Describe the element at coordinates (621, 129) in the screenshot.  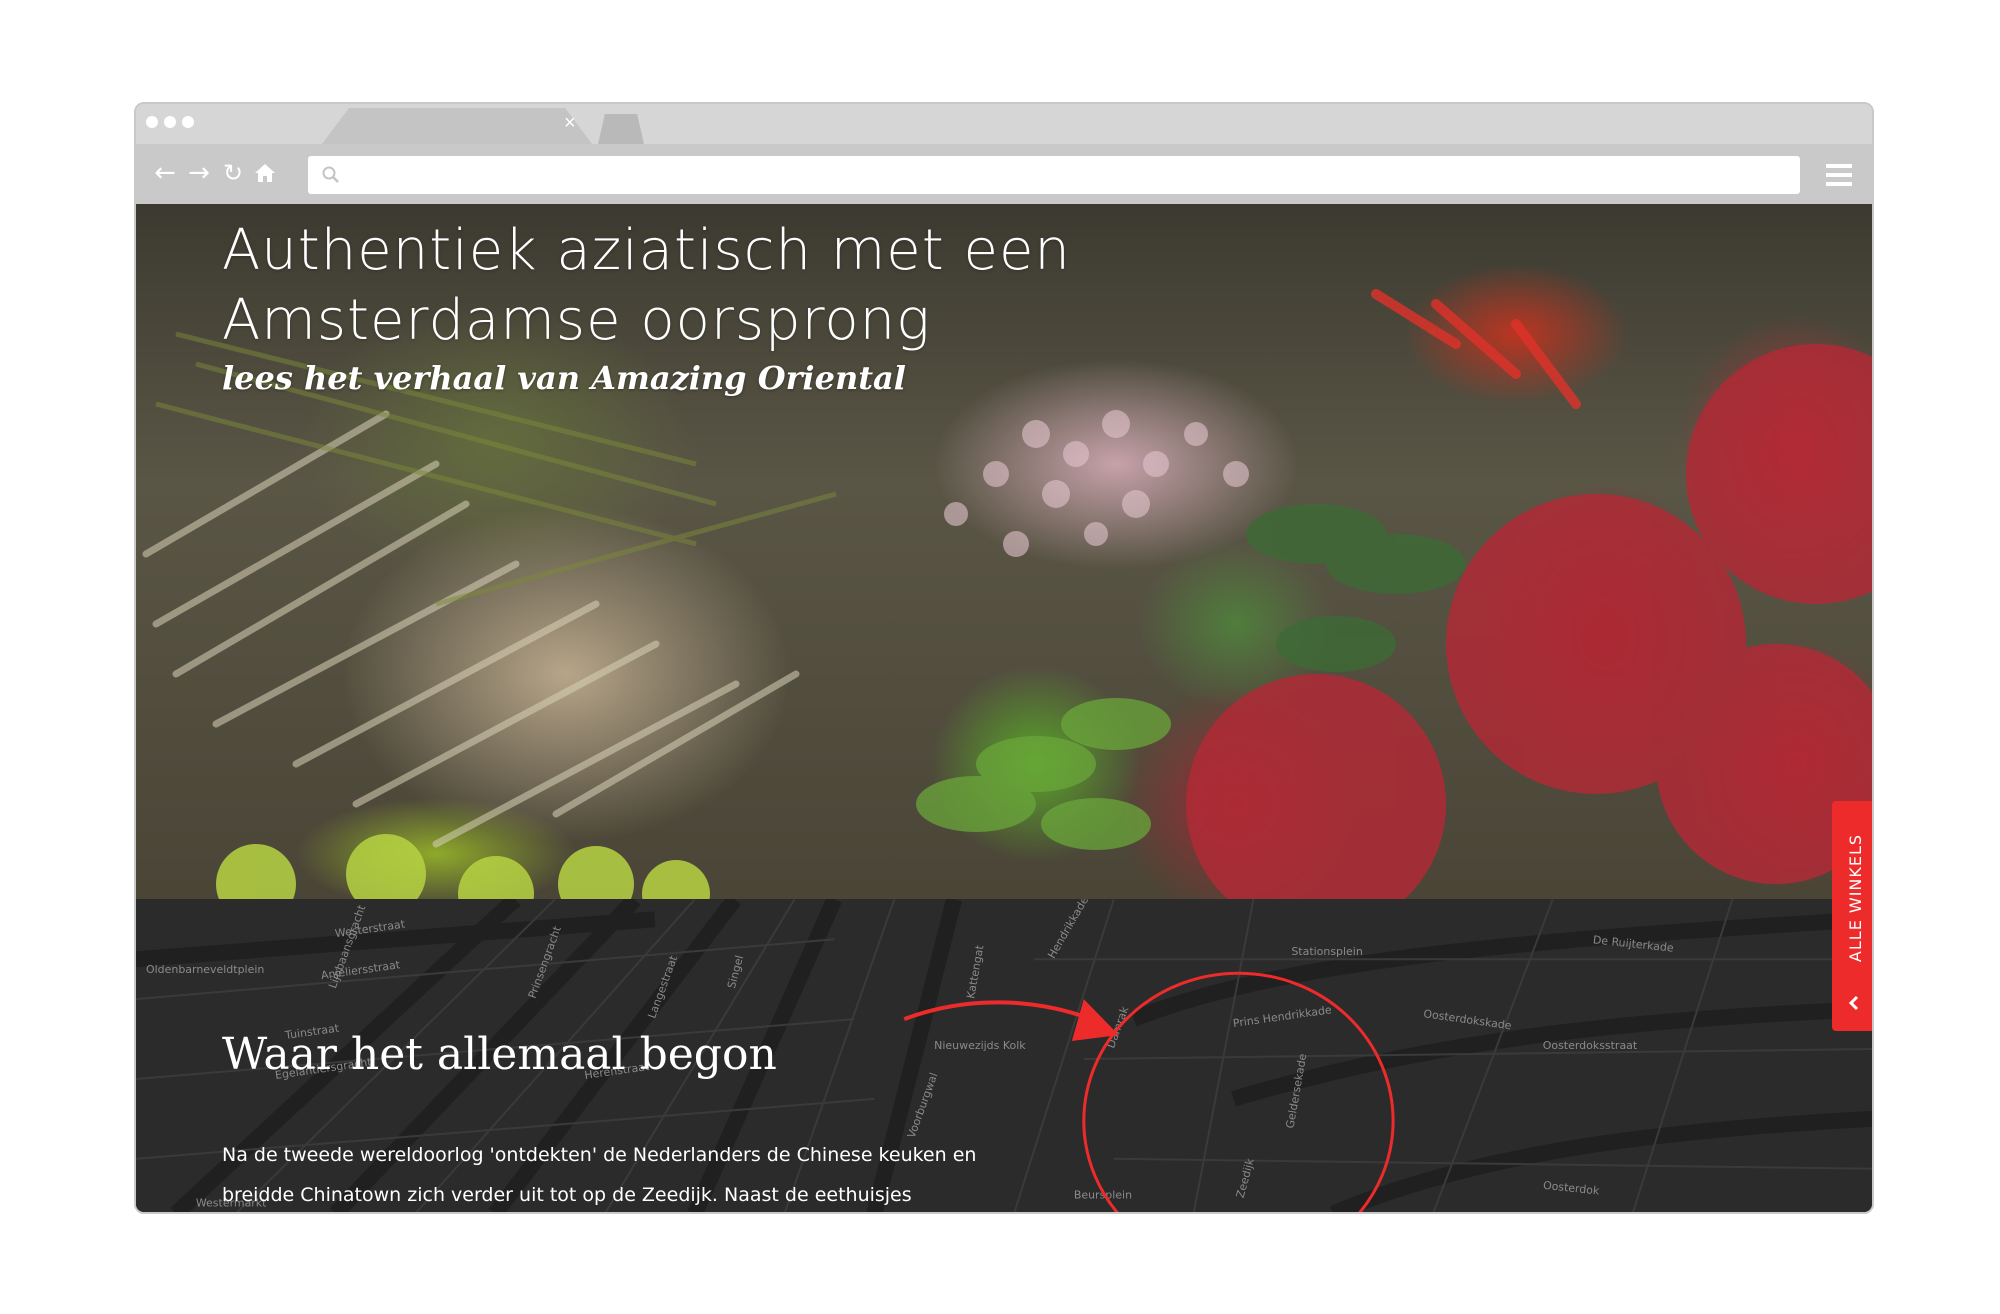
I see `new-tab-button` at that location.